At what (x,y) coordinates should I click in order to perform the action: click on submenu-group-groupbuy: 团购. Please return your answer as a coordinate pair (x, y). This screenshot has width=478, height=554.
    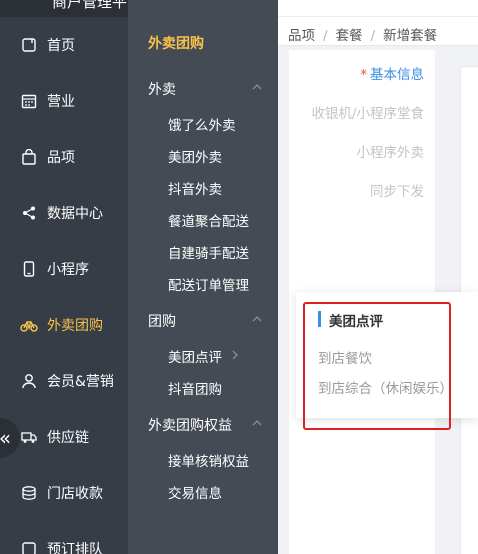
    Looking at the image, I should click on (162, 321).